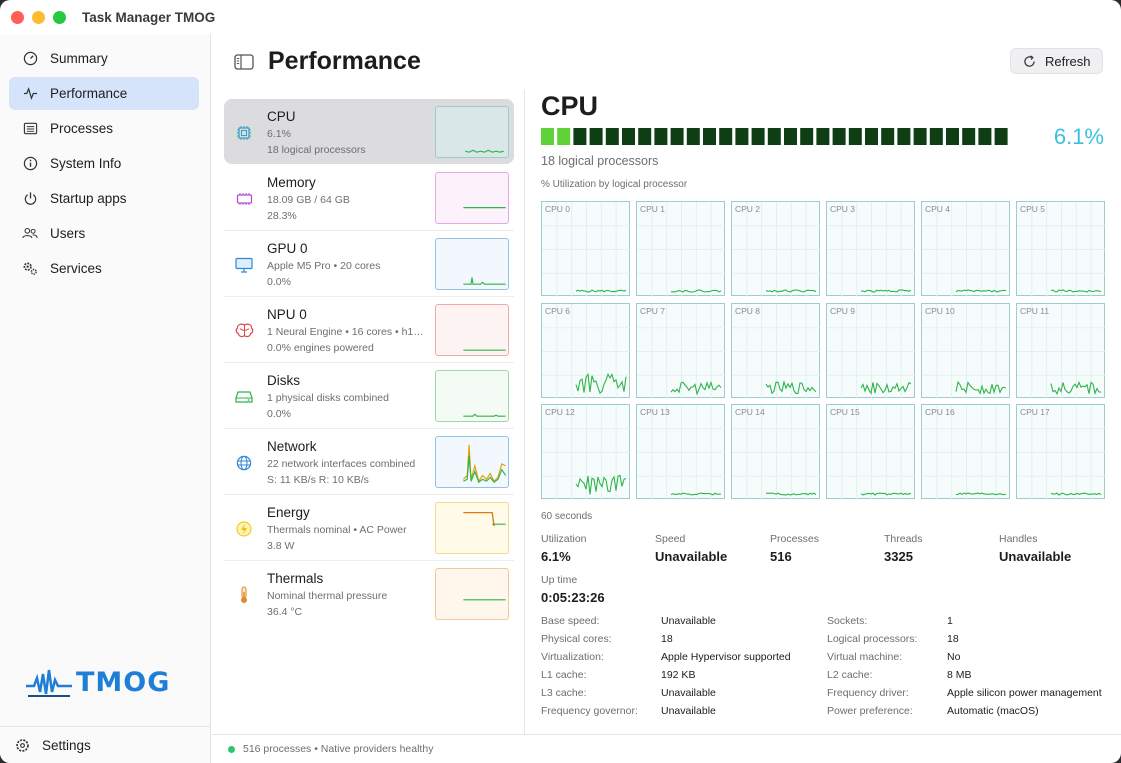 This screenshot has height=763, width=1121. I want to click on settings-button: Settings, so click(105, 744).